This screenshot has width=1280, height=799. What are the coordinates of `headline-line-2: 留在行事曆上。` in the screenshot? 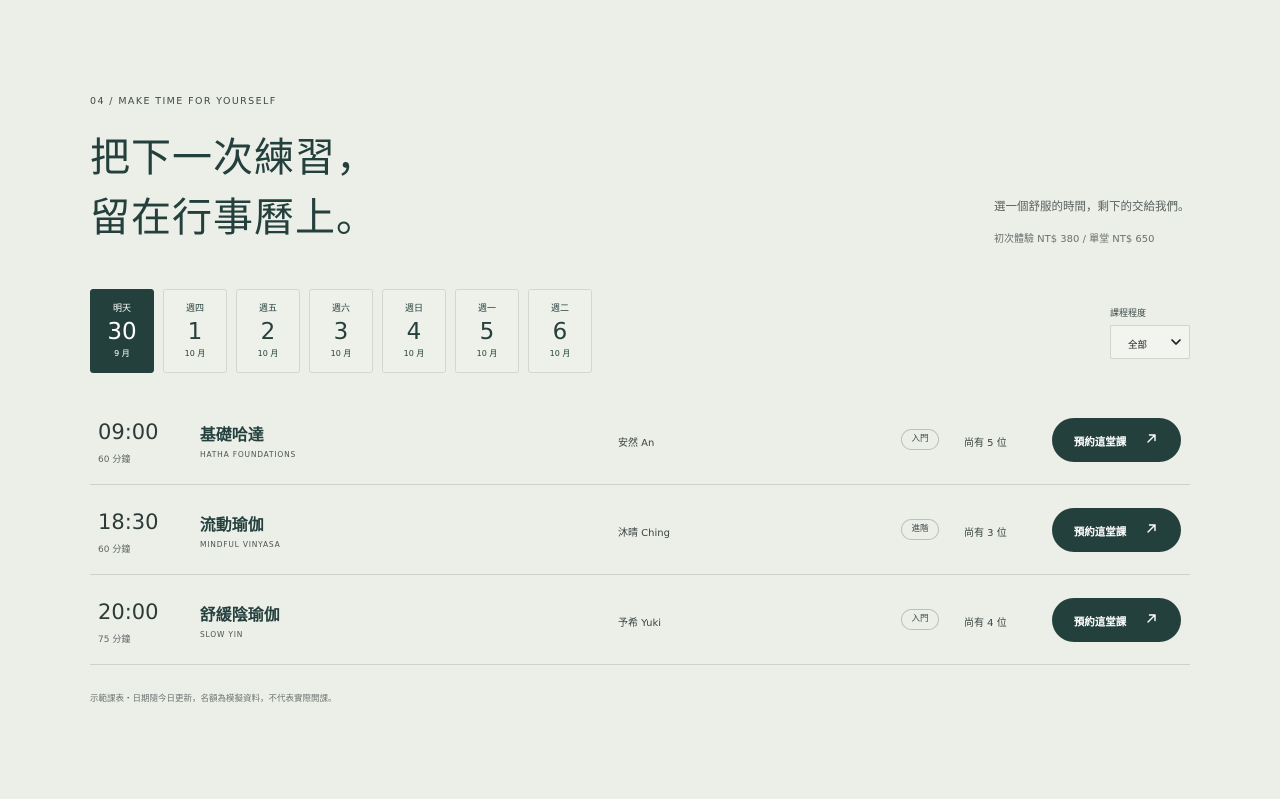 It's located at (233, 218).